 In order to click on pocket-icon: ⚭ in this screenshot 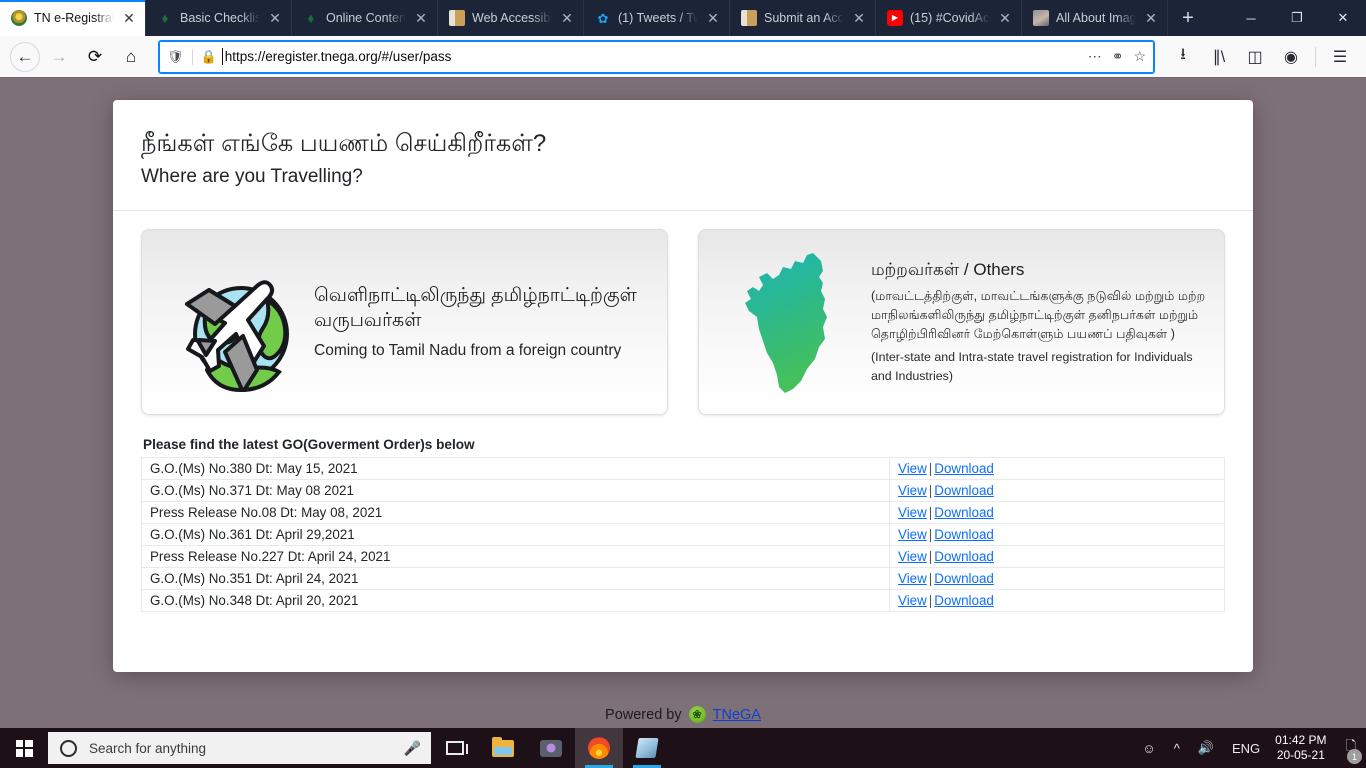, I will do `click(1118, 56)`.